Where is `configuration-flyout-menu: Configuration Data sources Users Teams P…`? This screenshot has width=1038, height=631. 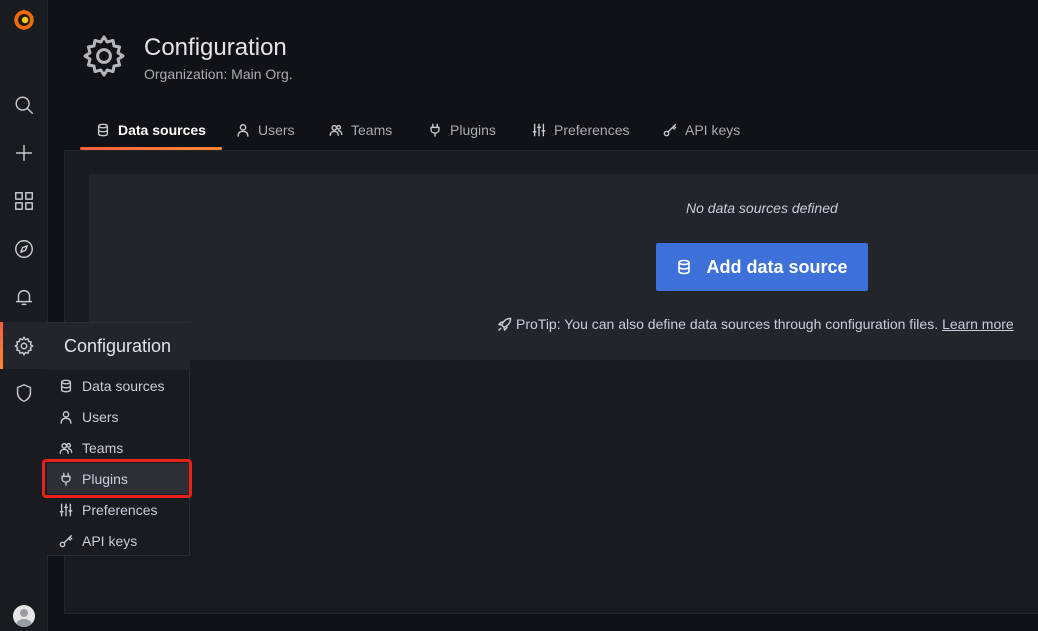 configuration-flyout-menu: Configuration Data sources Users Teams P… is located at coordinates (118, 439).